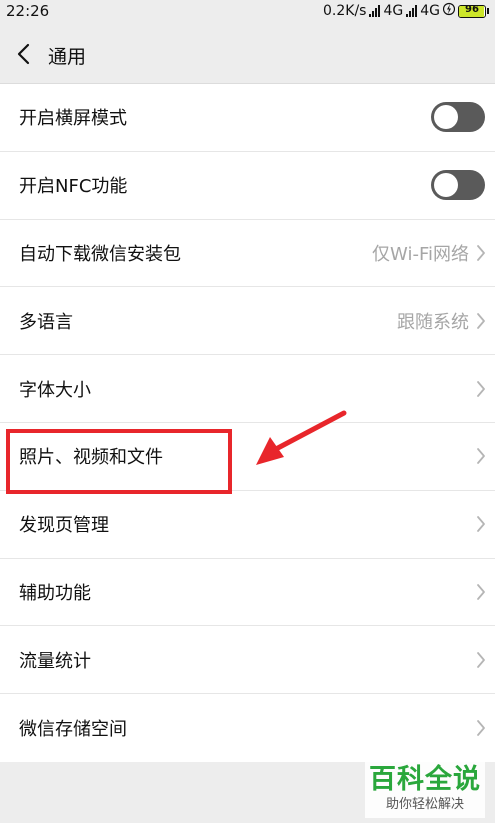 The image size is (495, 823). Describe the element at coordinates (420, 254) in the screenshot. I see `setting-value: 仅Wi-Fi网络` at that location.